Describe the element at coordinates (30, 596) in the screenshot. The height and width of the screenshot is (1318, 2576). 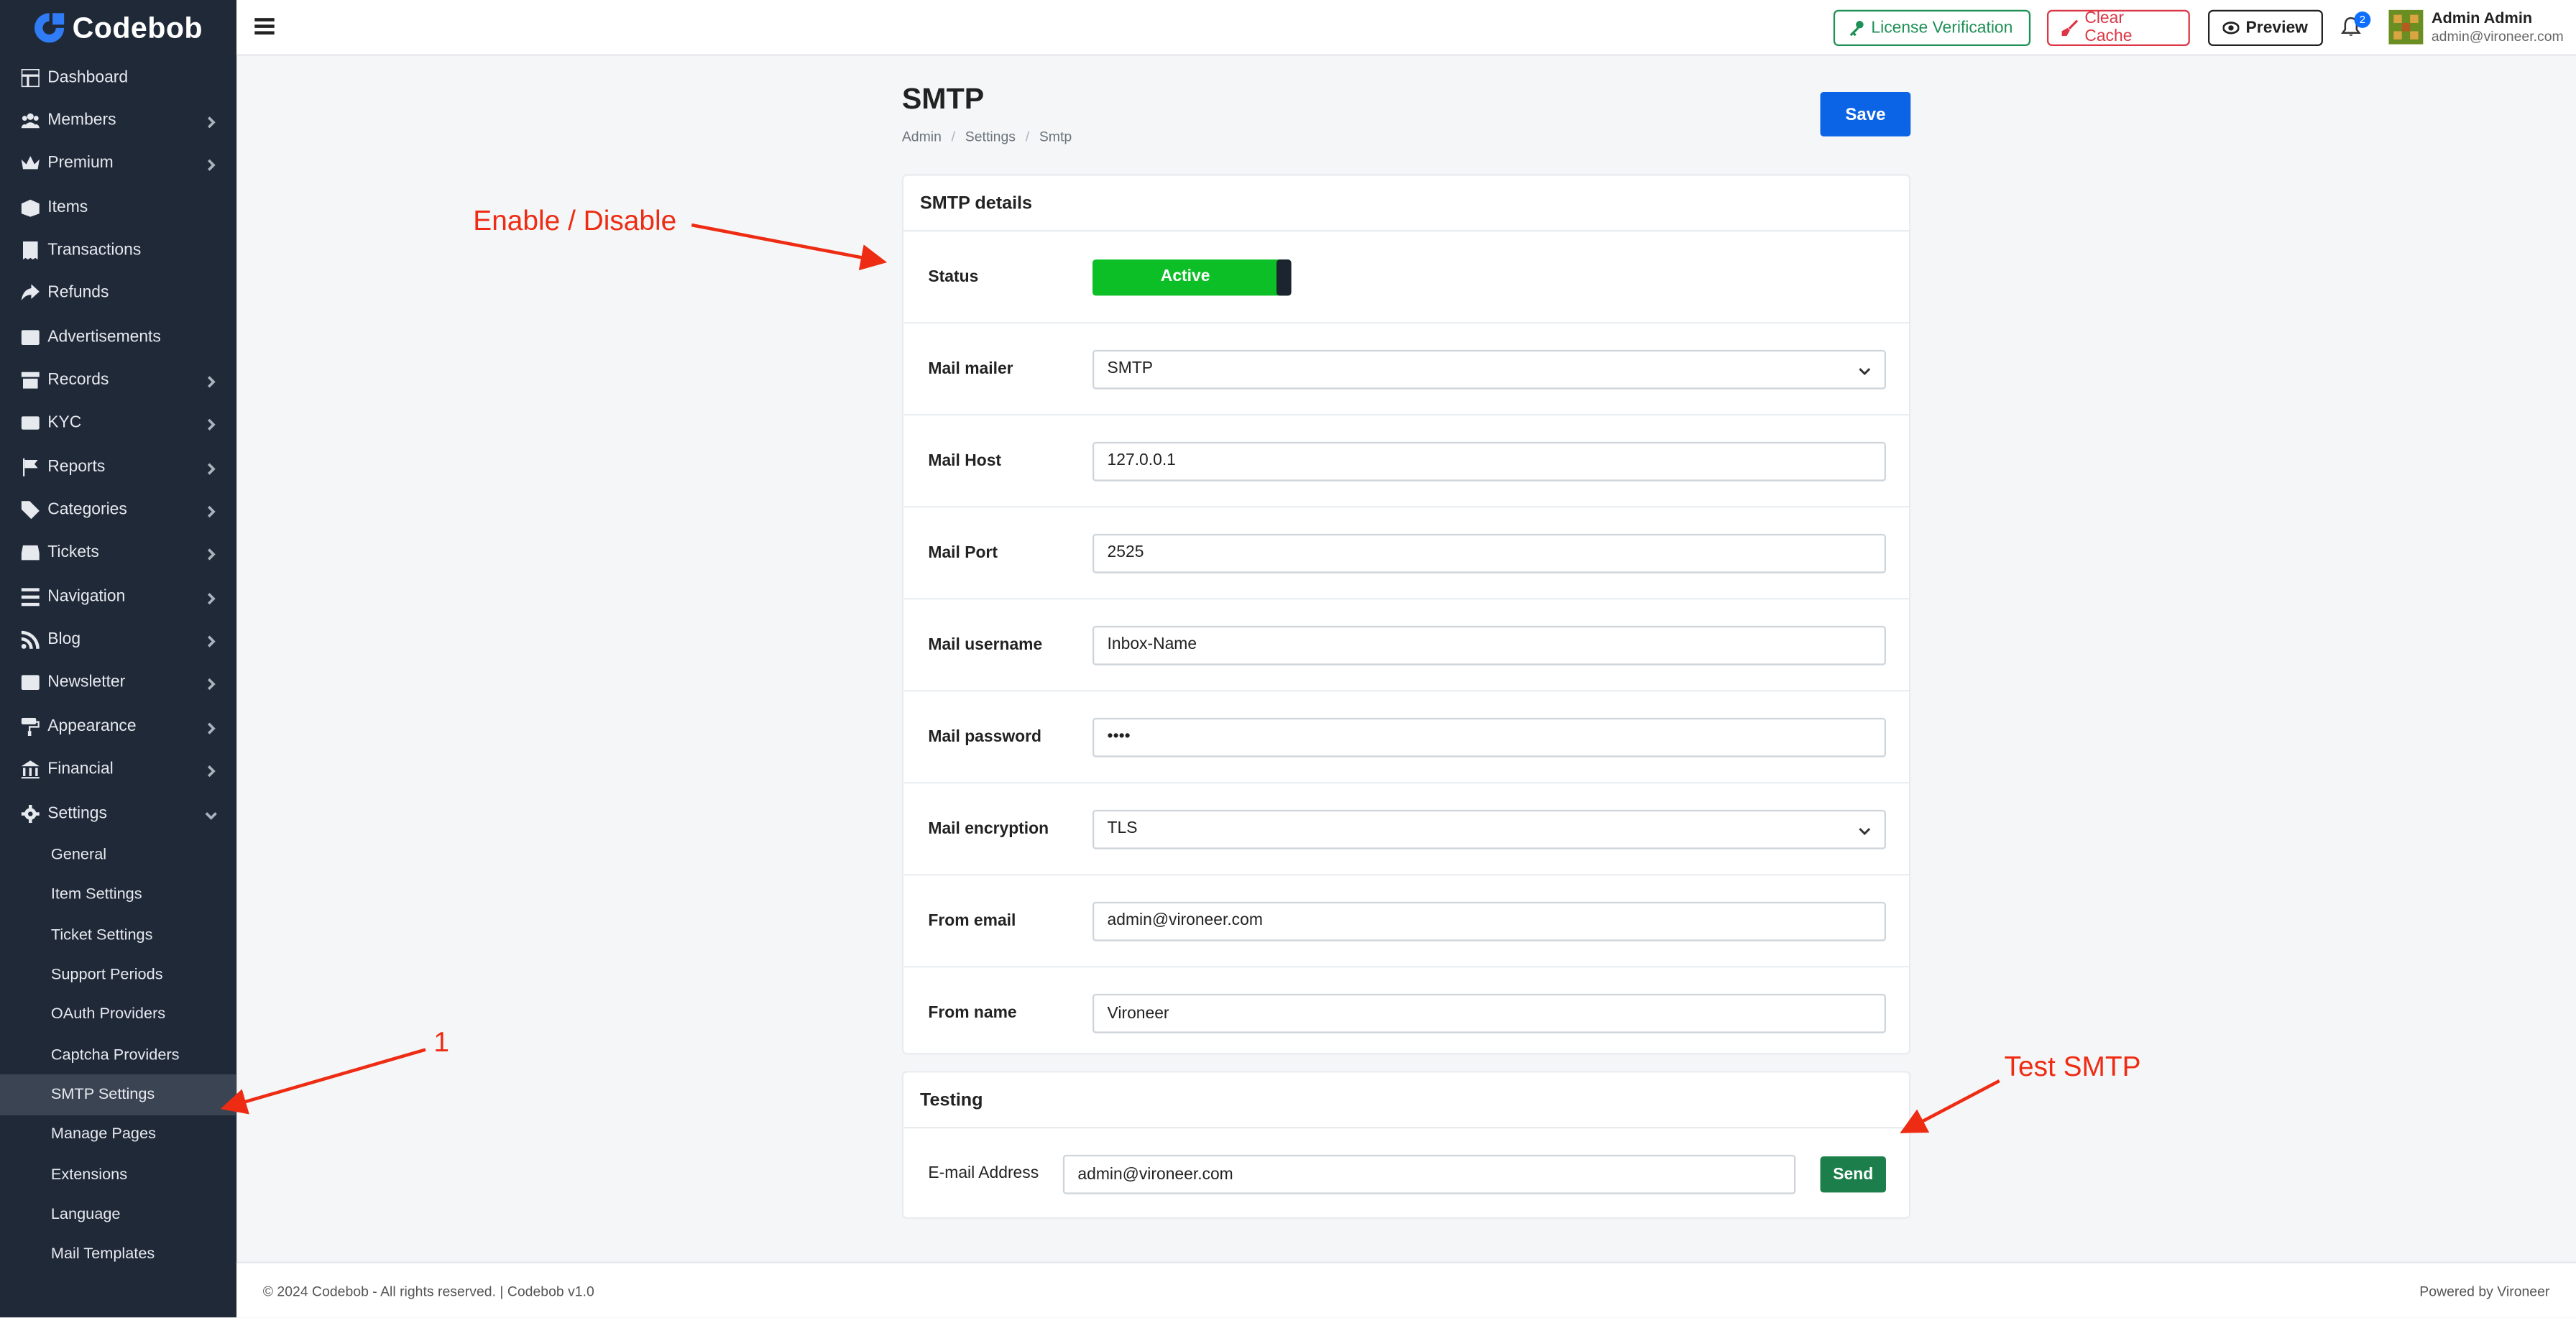
I see `compass-icon` at that location.